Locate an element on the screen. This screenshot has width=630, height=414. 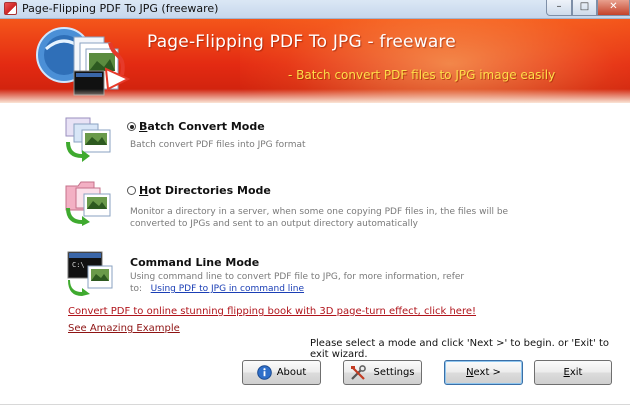
batch-convert-label-rest: atch Convert Mode is located at coordinates (206, 126).